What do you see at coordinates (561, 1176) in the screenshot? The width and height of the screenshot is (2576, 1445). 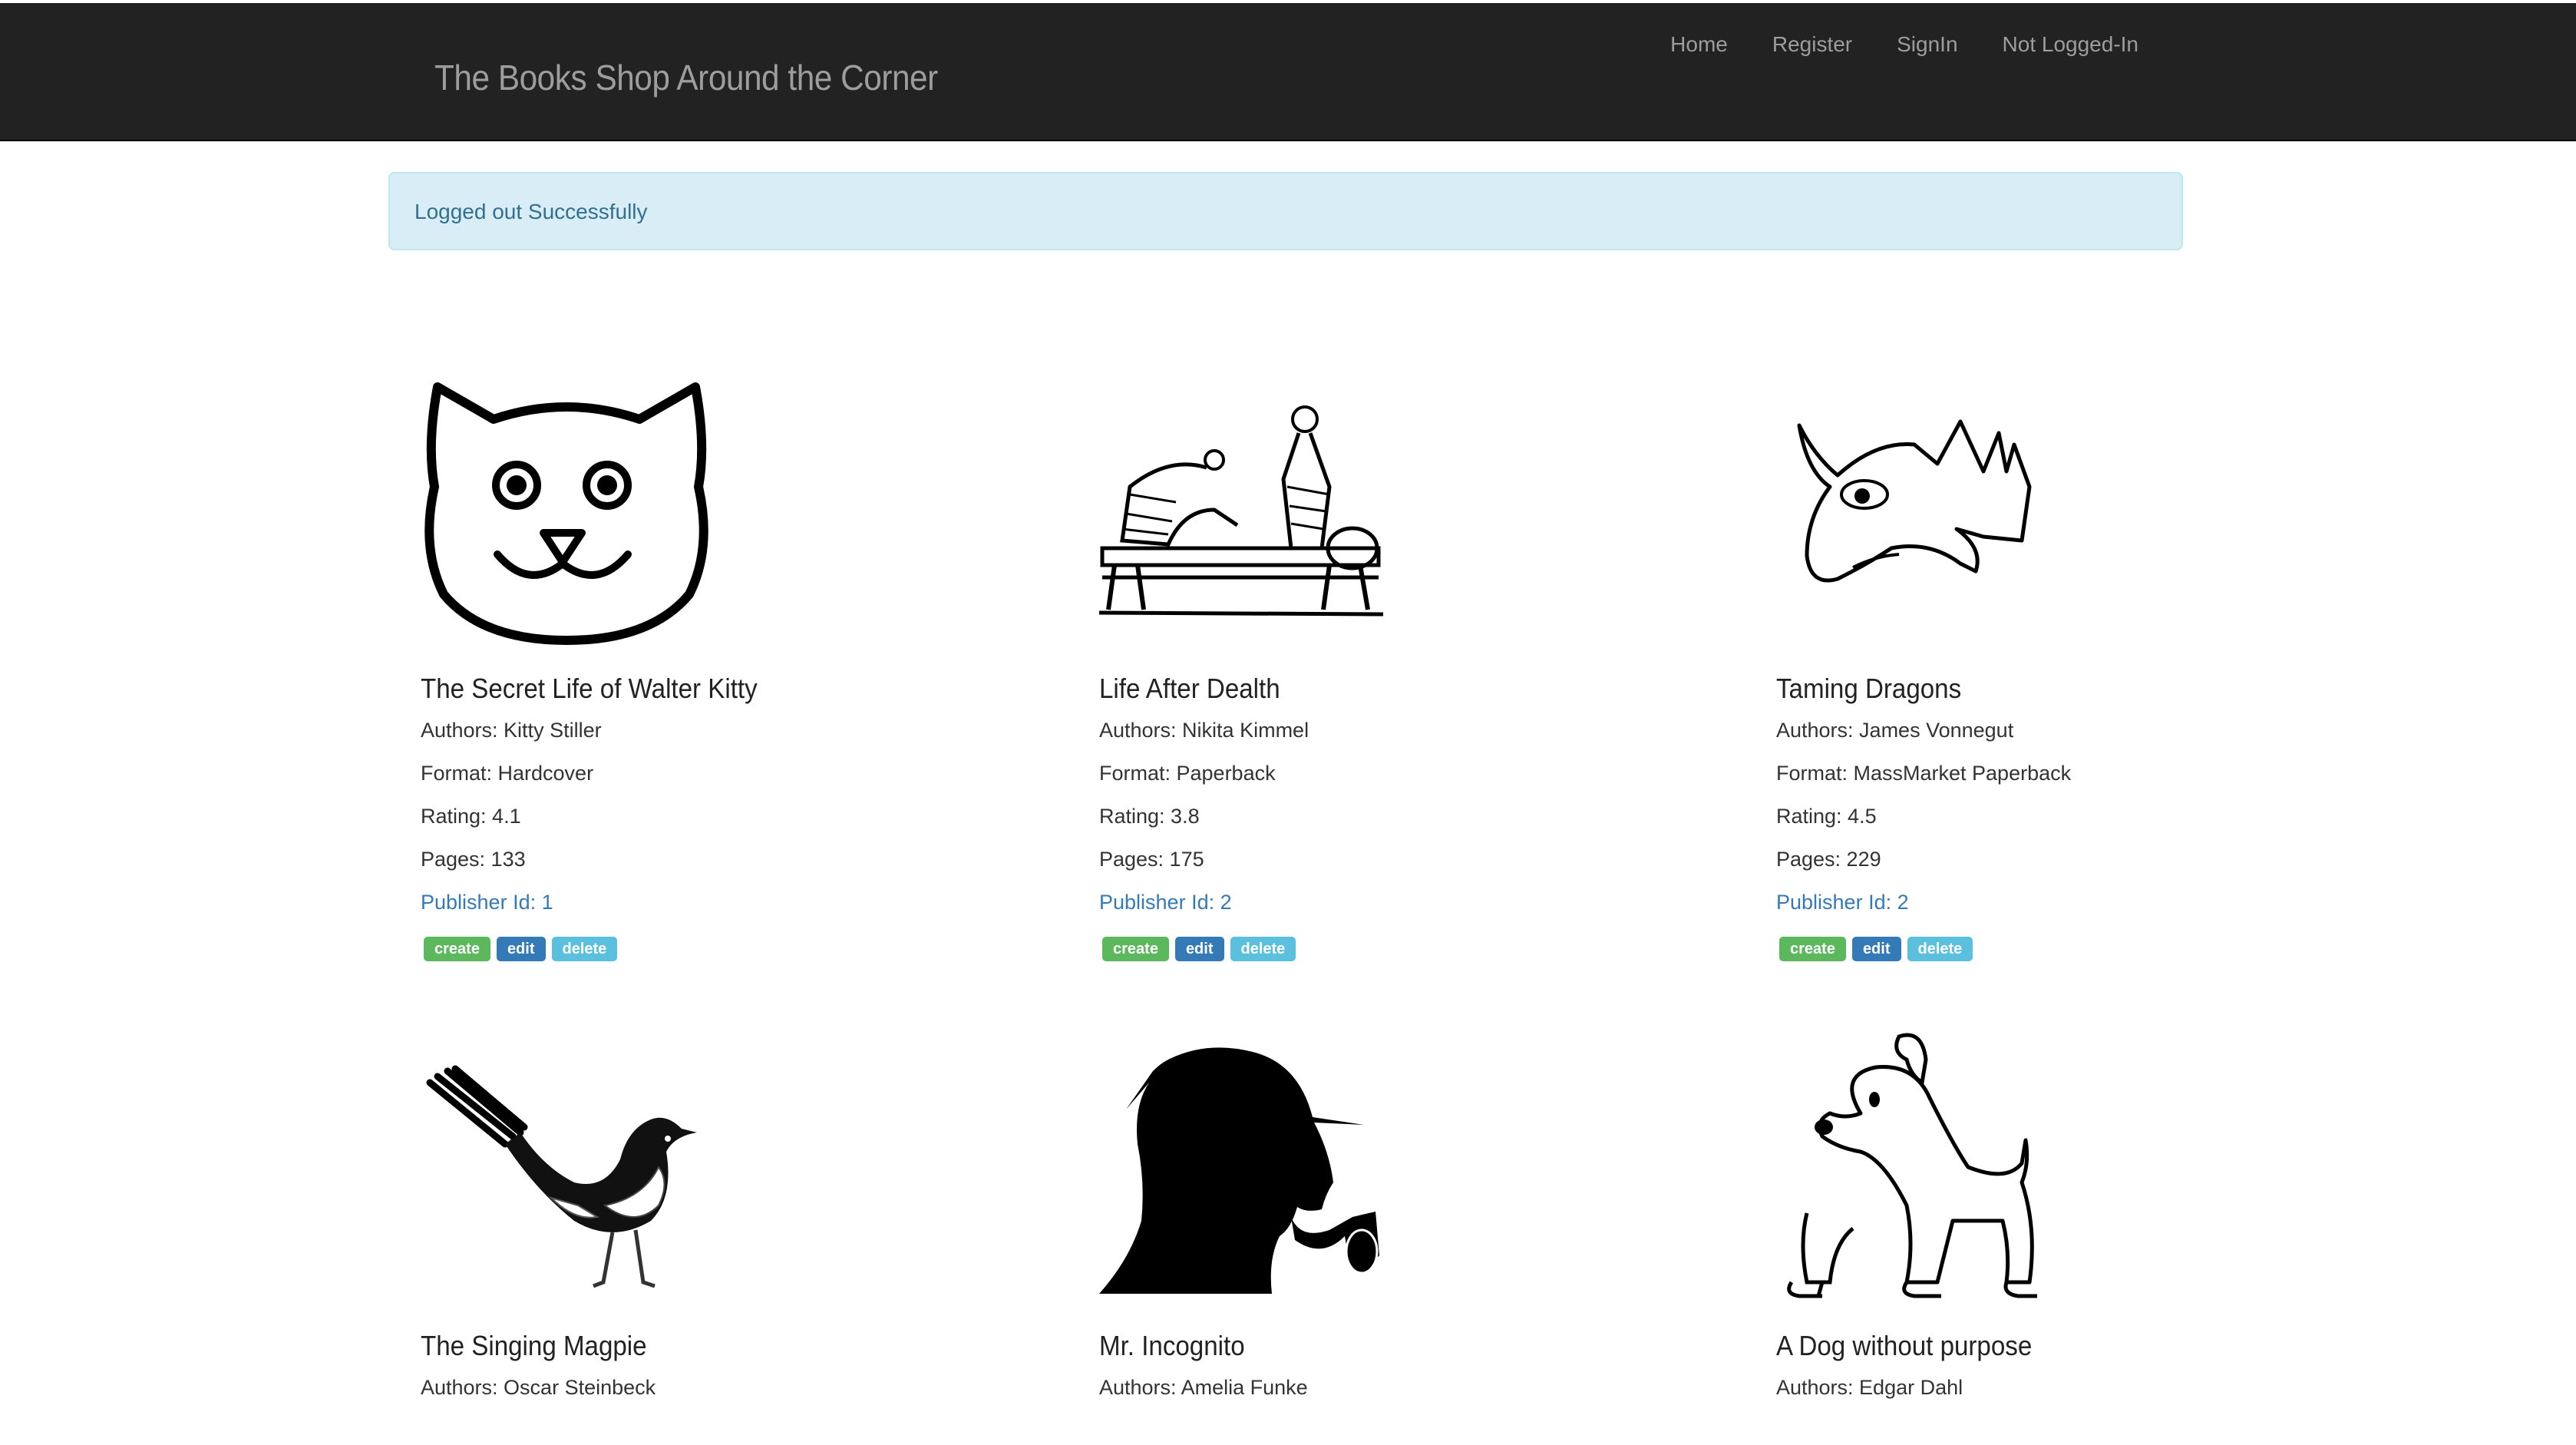 I see `magpie-icon` at bounding box center [561, 1176].